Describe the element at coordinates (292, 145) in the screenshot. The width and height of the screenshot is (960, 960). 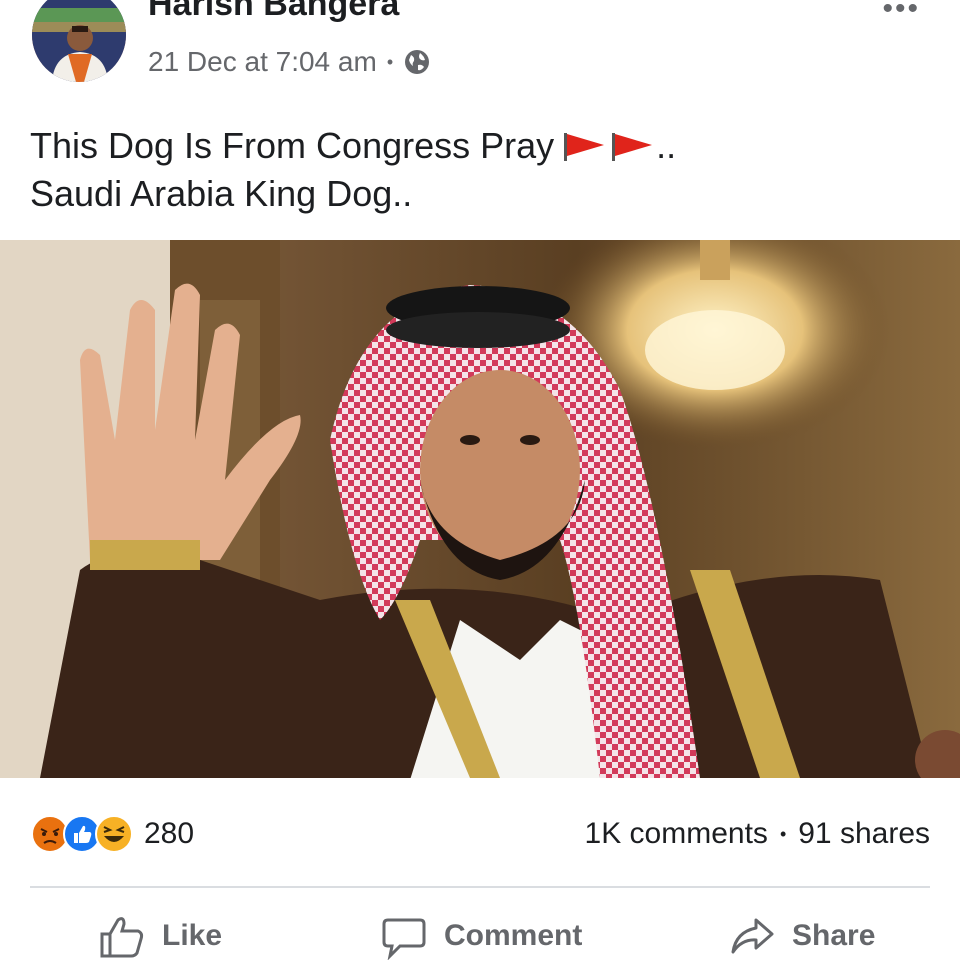
I see `caption-line-1: This Dog Is From Congress Pray` at that location.